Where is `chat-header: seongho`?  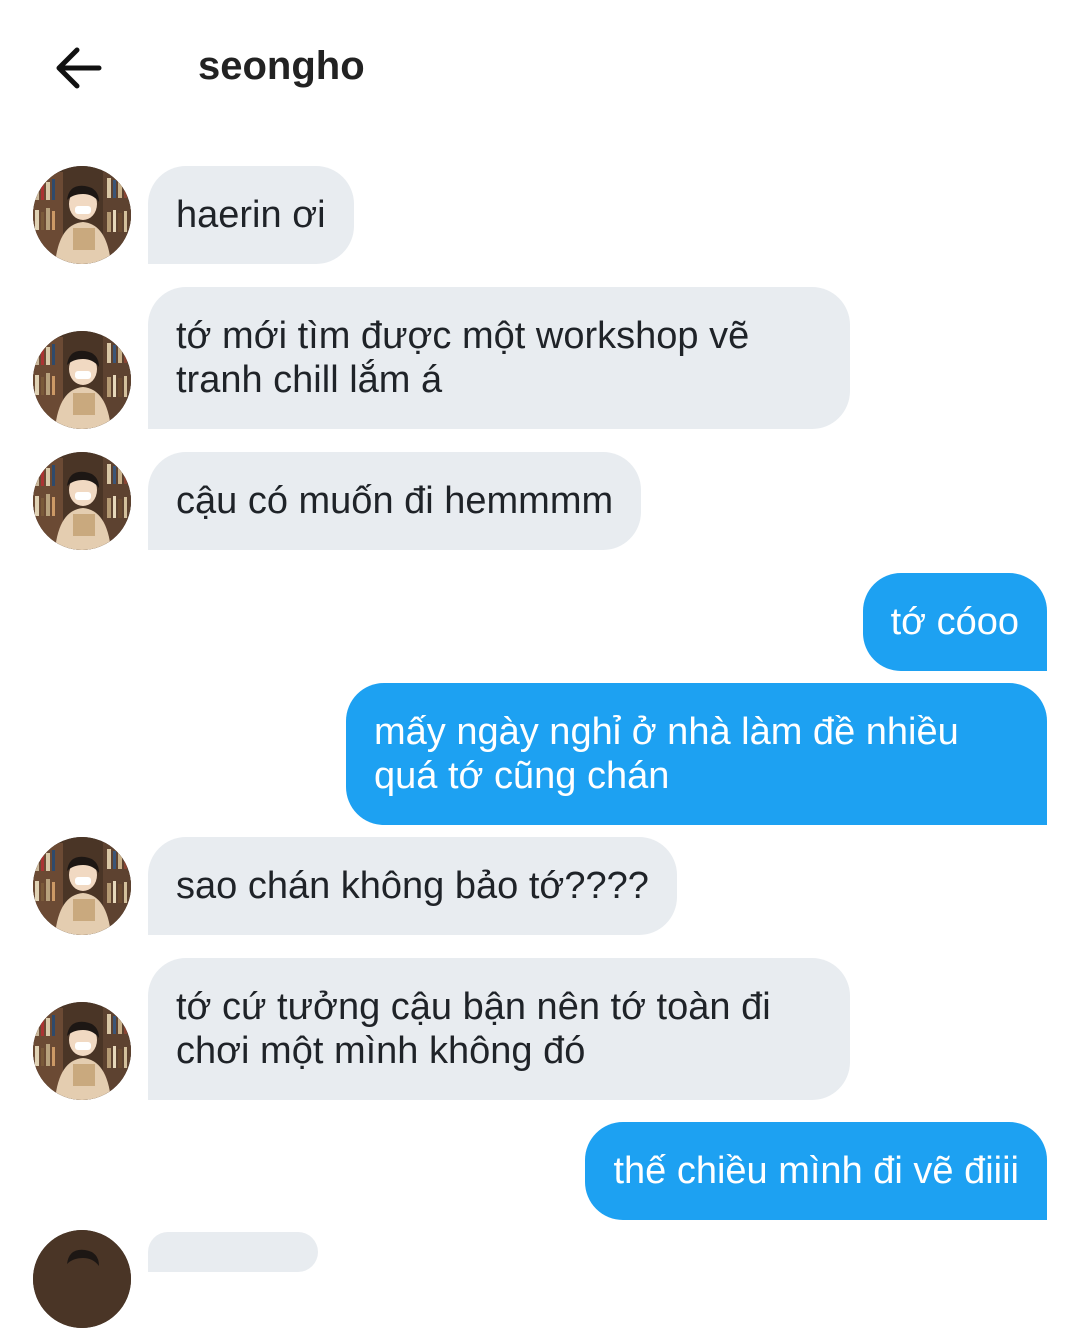
chat-header: seongho is located at coordinates (540, 67).